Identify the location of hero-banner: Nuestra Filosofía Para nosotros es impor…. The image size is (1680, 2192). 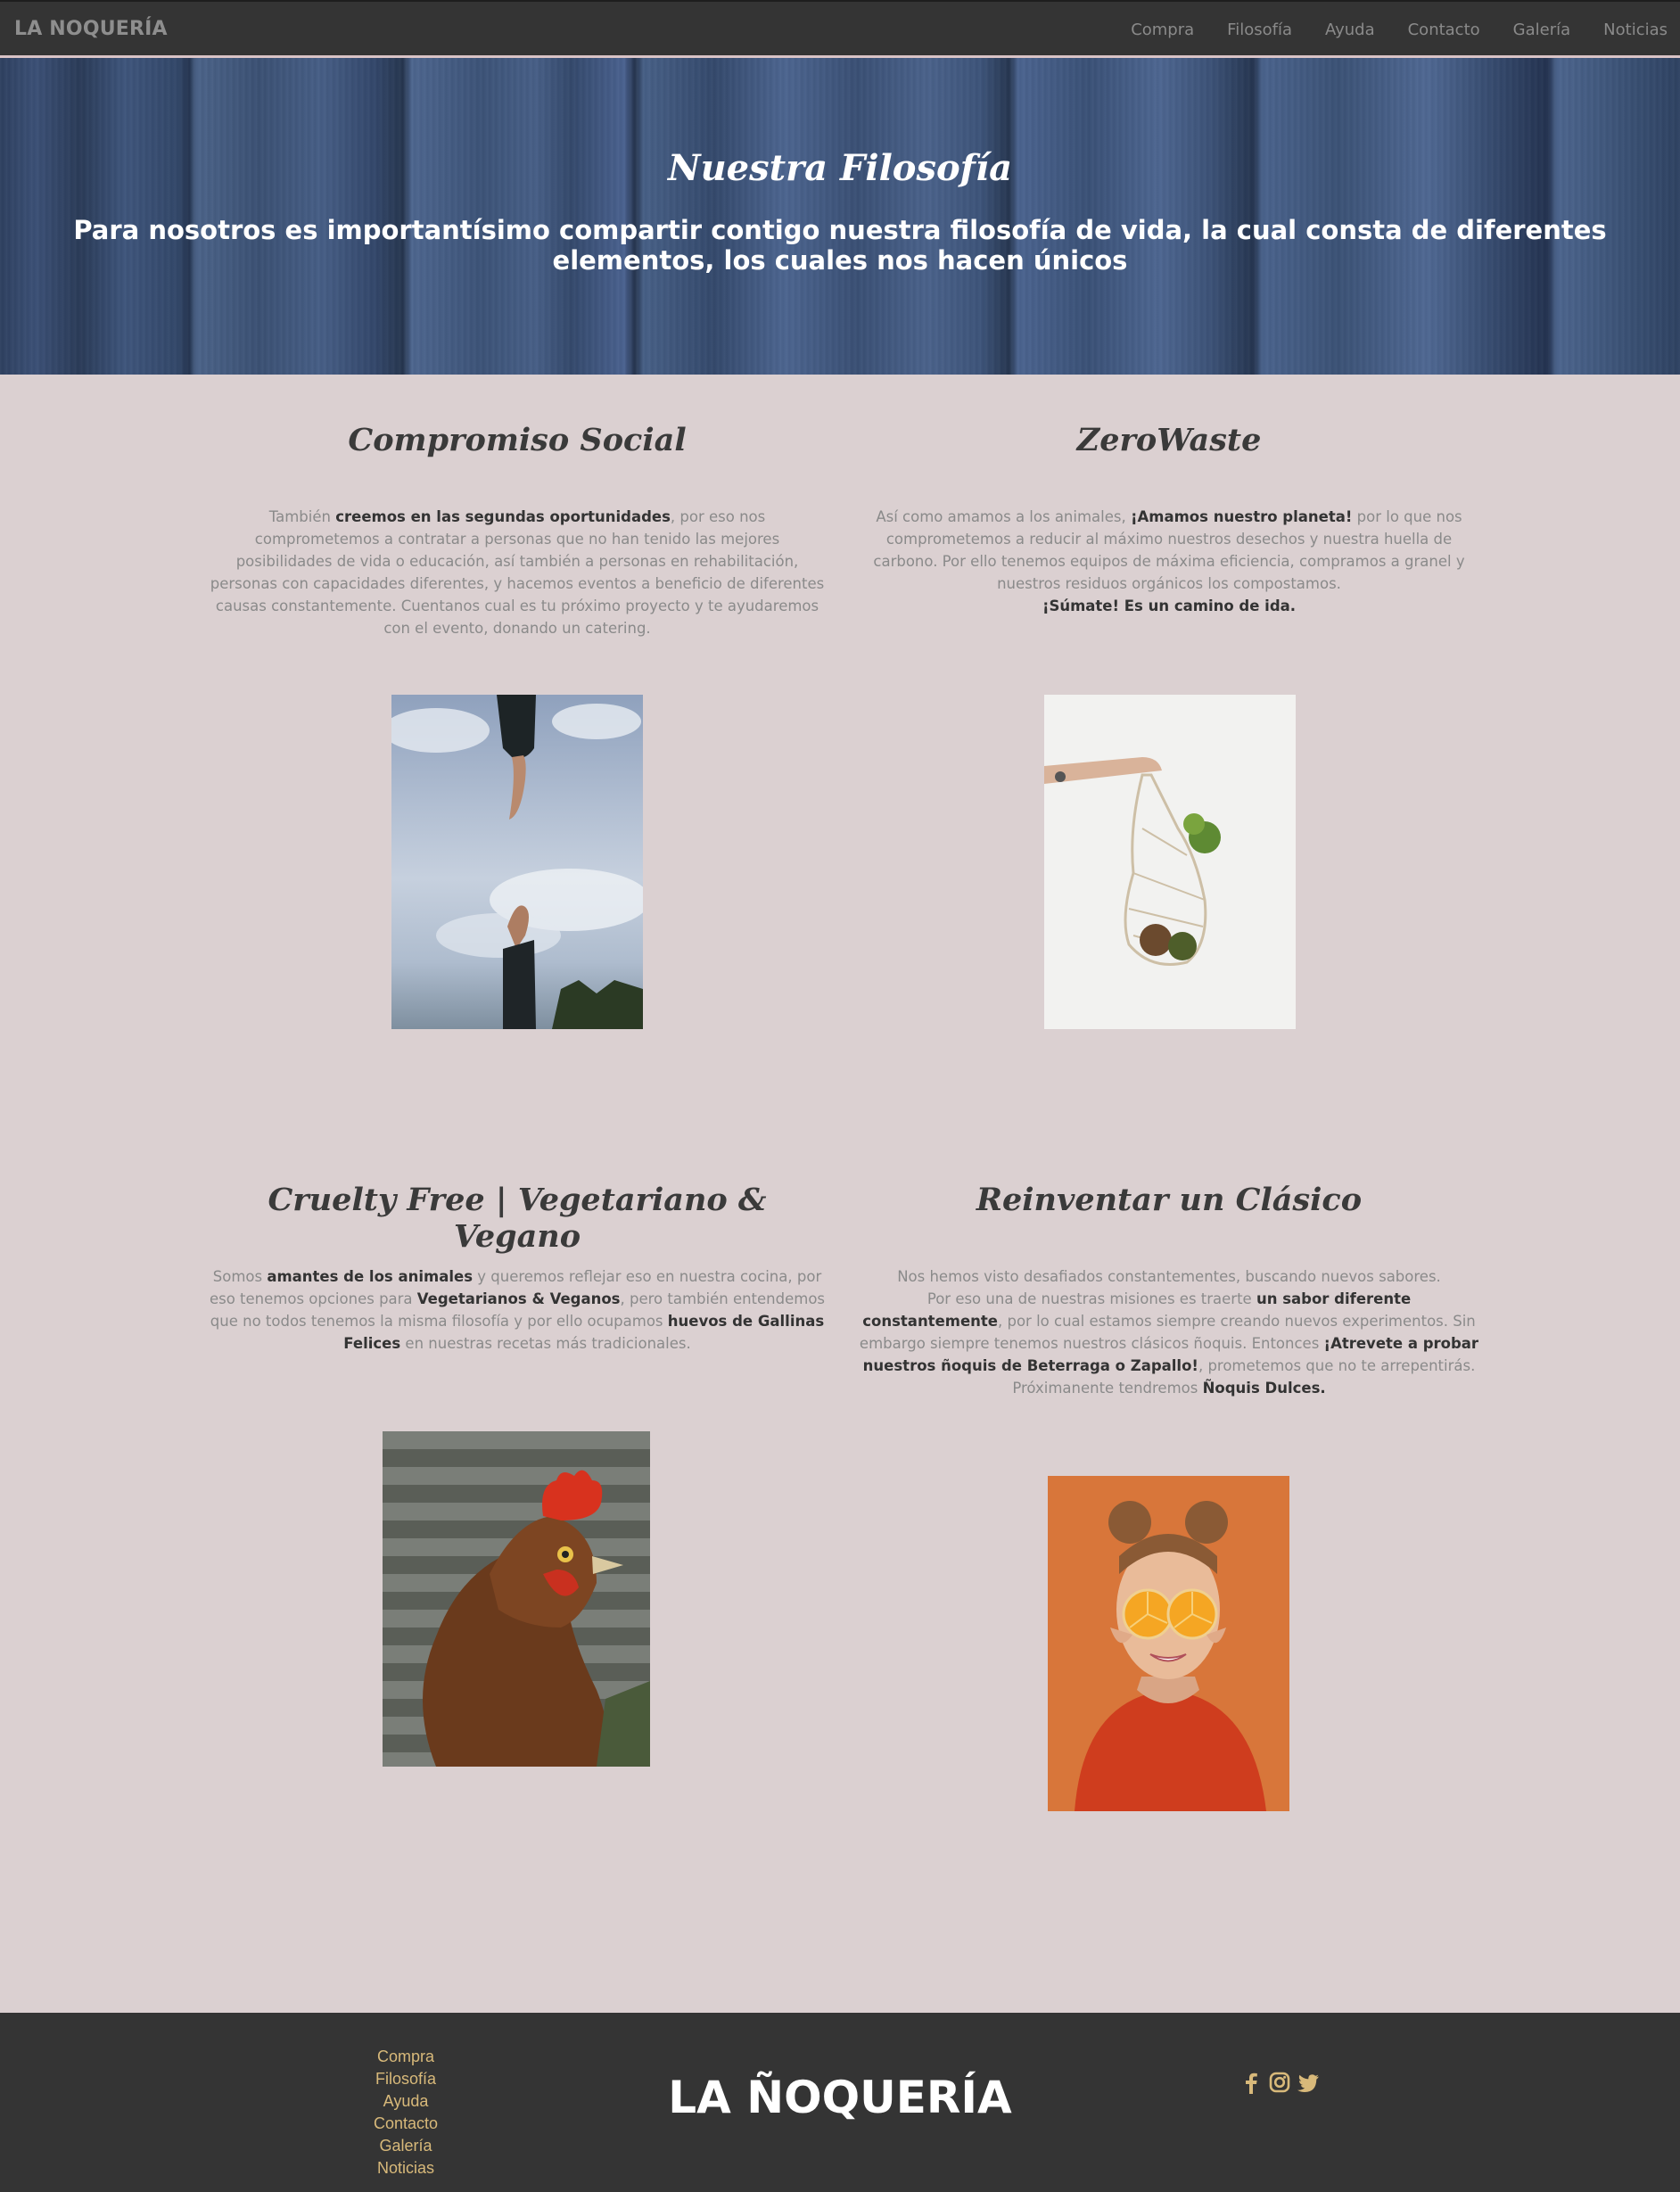
(840, 216).